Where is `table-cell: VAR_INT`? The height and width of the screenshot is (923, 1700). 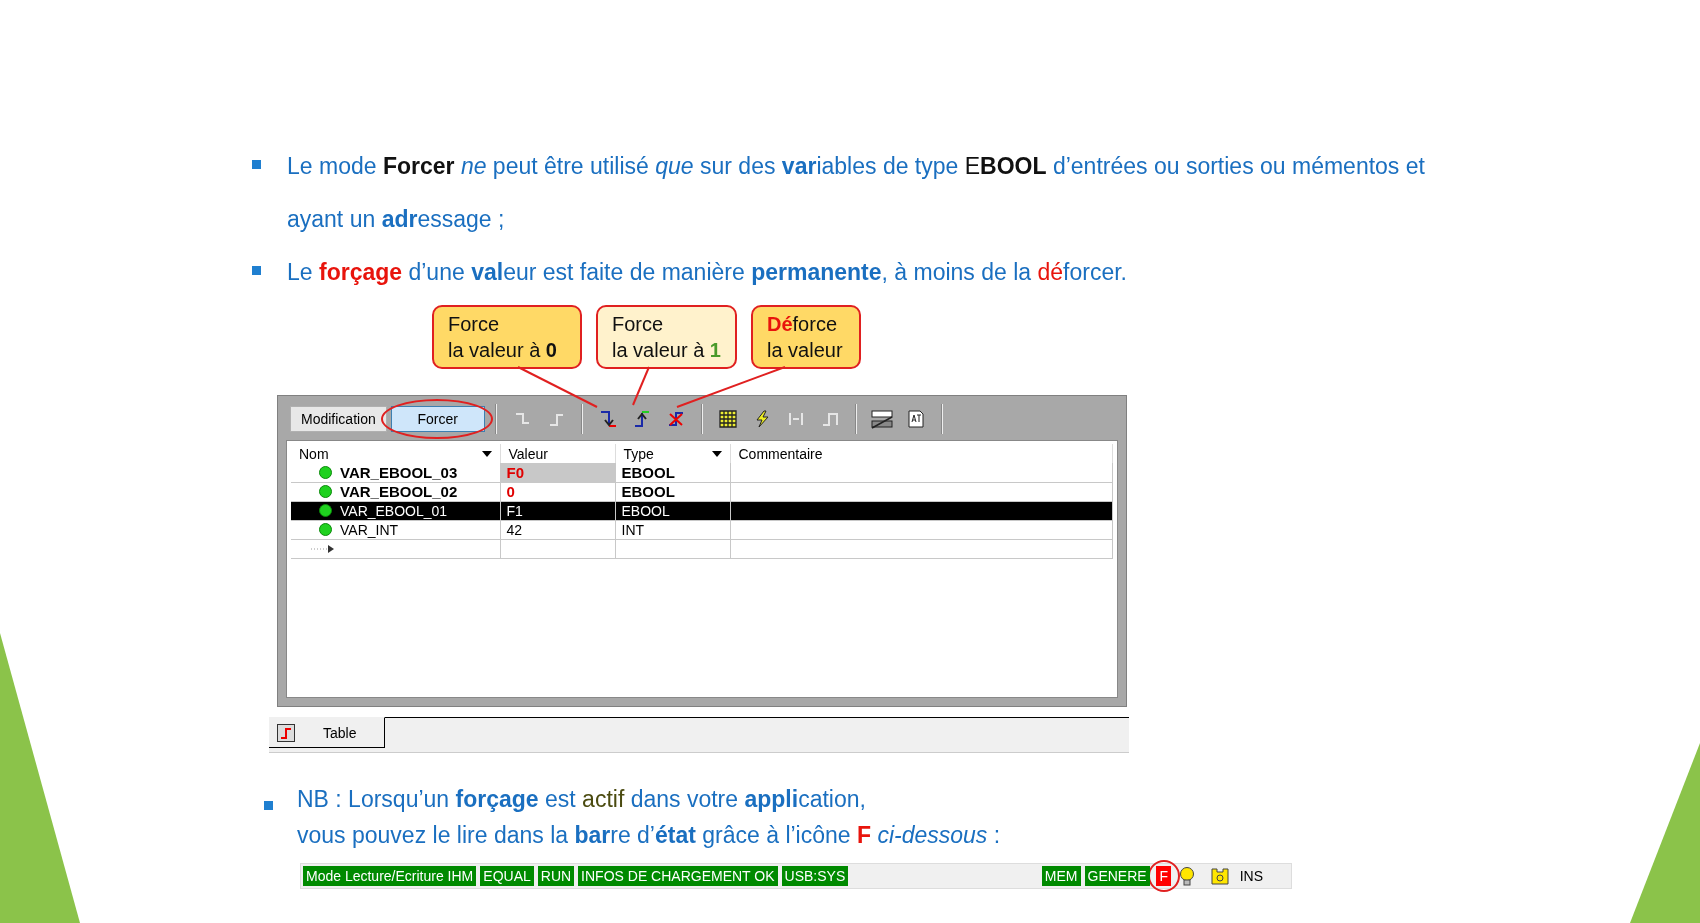
table-cell: VAR_INT is located at coordinates (395, 529).